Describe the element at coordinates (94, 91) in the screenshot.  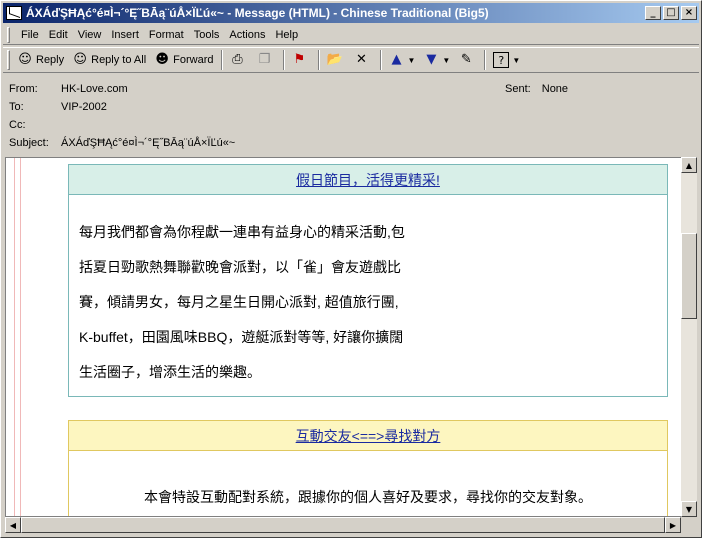
I see `from-value: HK-Love.com` at that location.